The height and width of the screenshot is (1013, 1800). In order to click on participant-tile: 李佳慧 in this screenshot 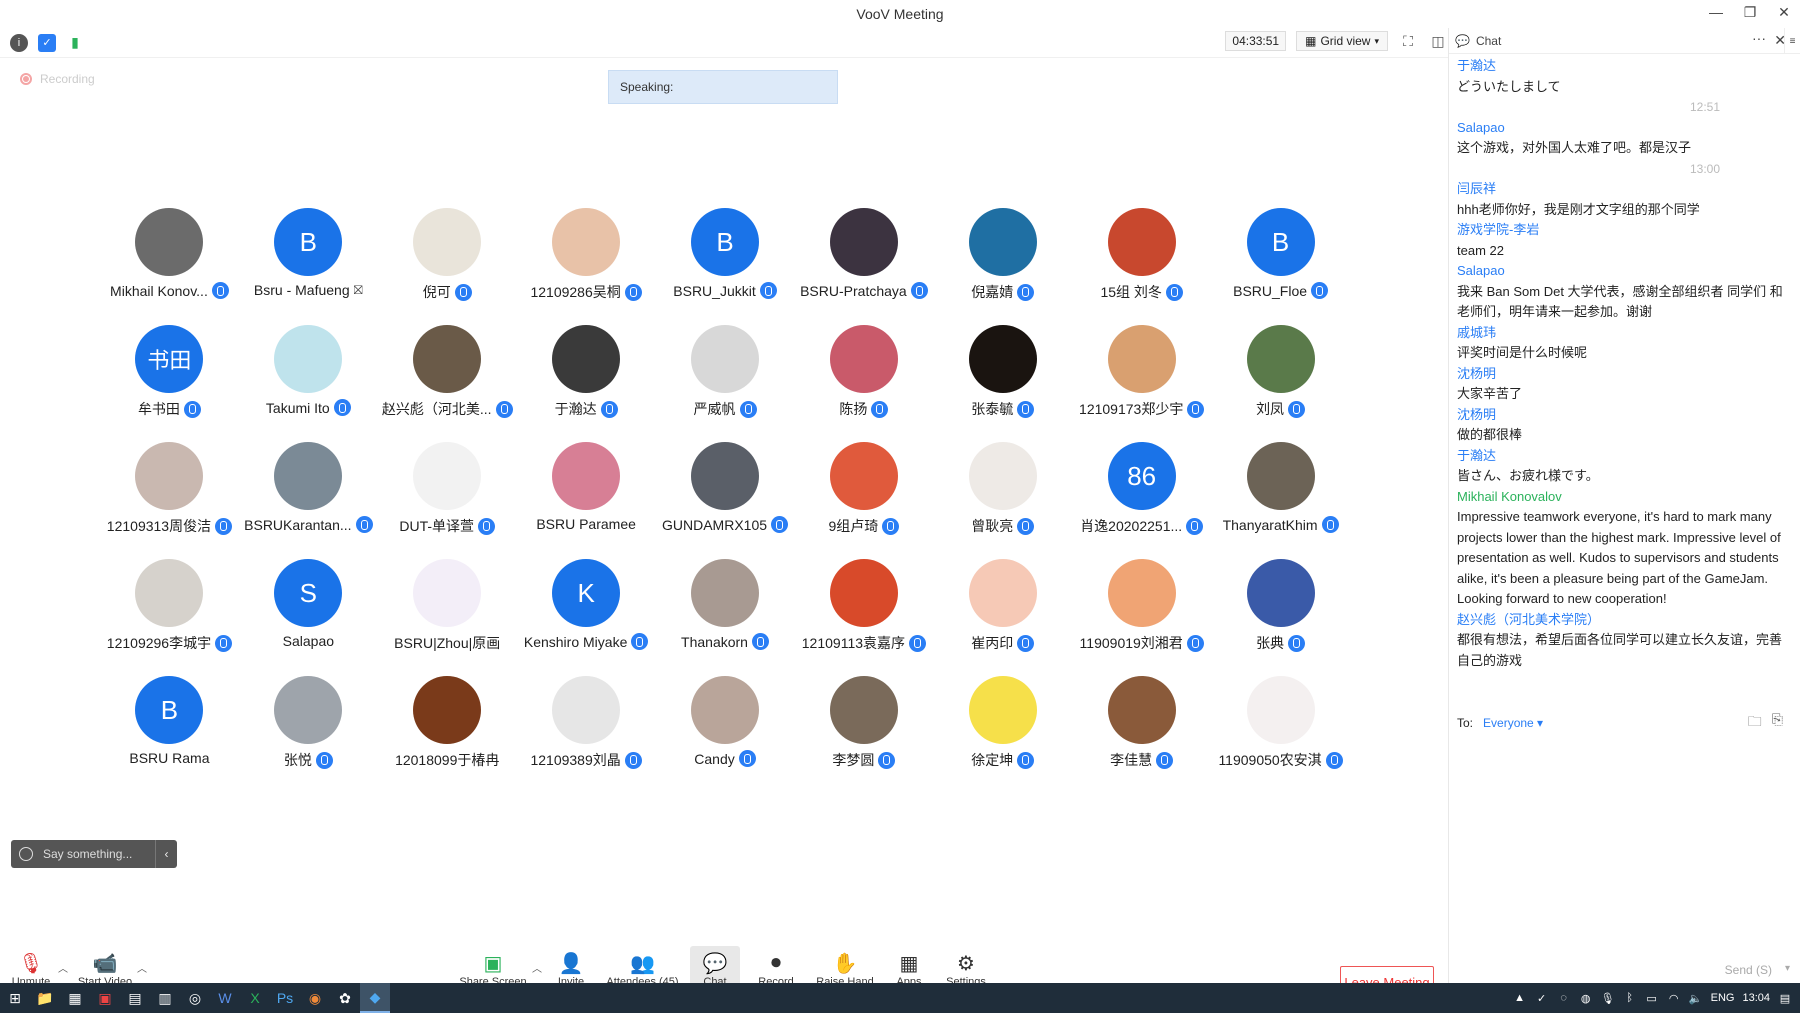, I will do `click(1141, 734)`.